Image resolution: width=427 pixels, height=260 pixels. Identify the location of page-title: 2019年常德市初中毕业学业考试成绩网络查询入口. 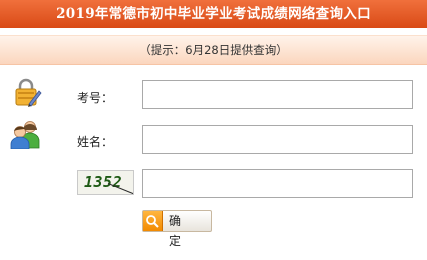
(213, 14).